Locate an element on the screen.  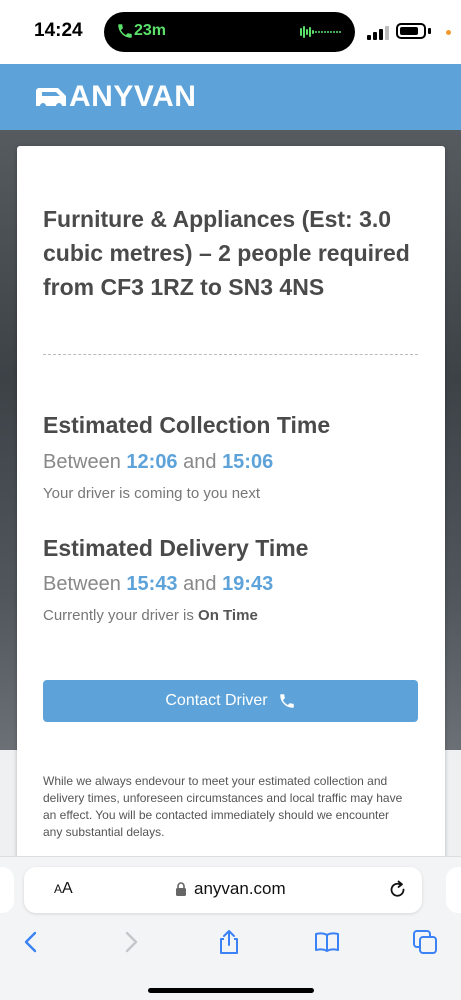
cellular-signal-icon is located at coordinates (378, 33).